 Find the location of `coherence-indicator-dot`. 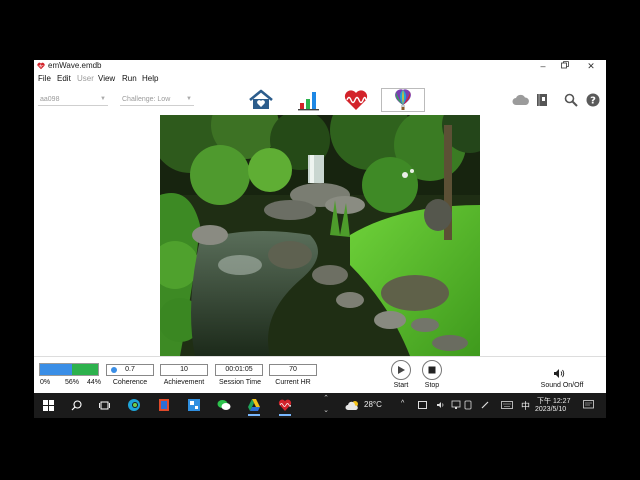

coherence-indicator-dot is located at coordinates (114, 370).